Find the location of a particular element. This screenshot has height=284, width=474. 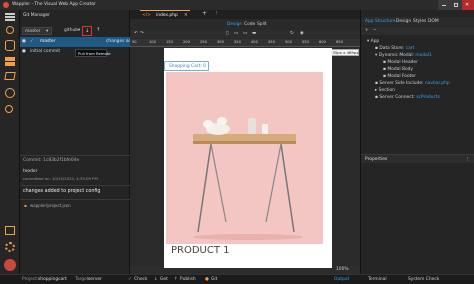

ruler-tick: 650 is located at coordinates (339, 42).